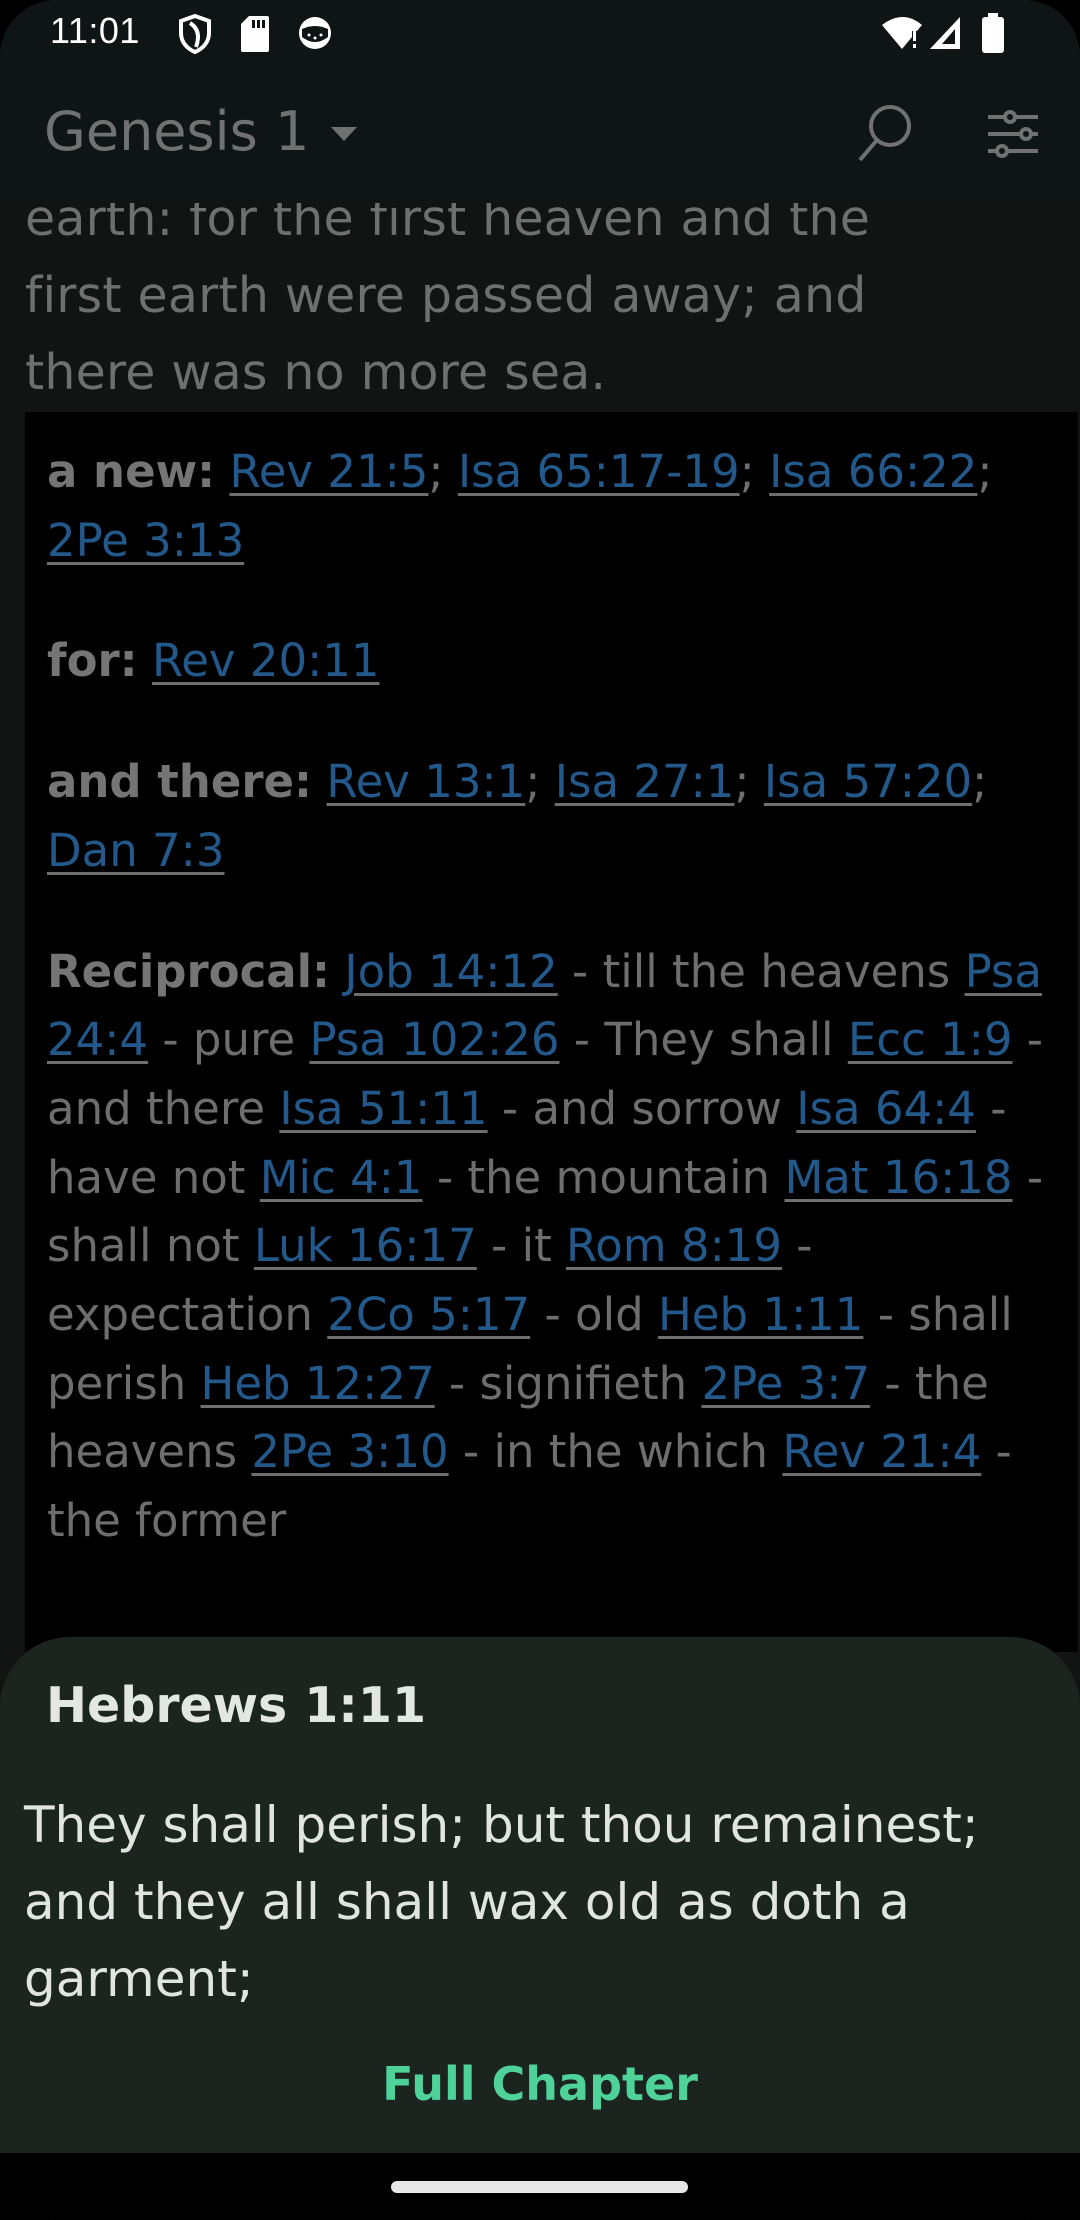 The image size is (1080, 2220). I want to click on reference-link: Ecc 1:9, so click(930, 1039).